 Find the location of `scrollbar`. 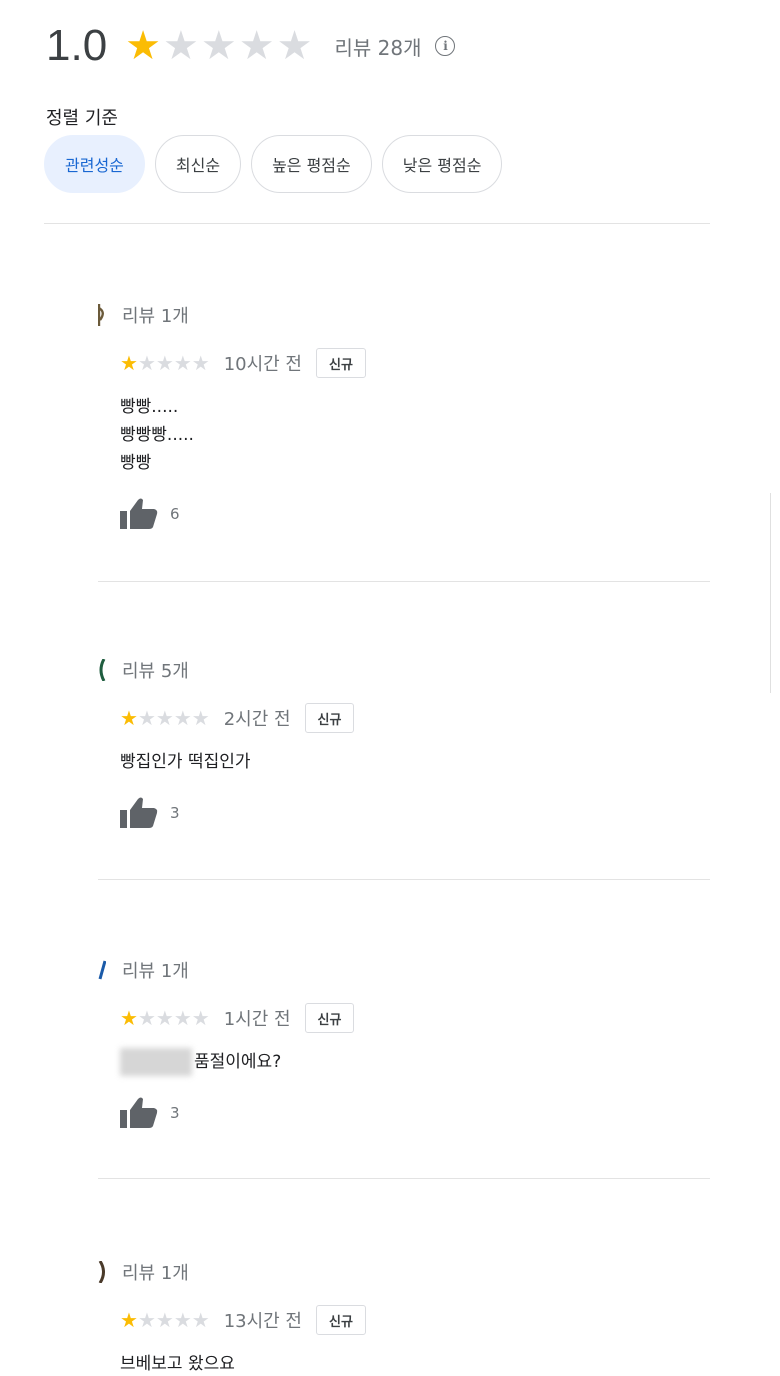

scrollbar is located at coordinates (775, 593).